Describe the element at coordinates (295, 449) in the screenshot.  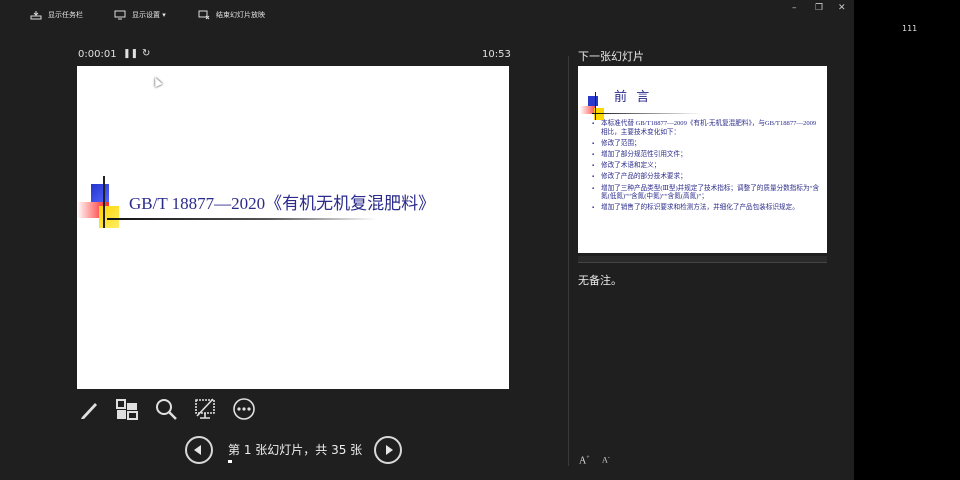
I see `slide-counter: 第 1 张幻灯片，共 35 张` at that location.